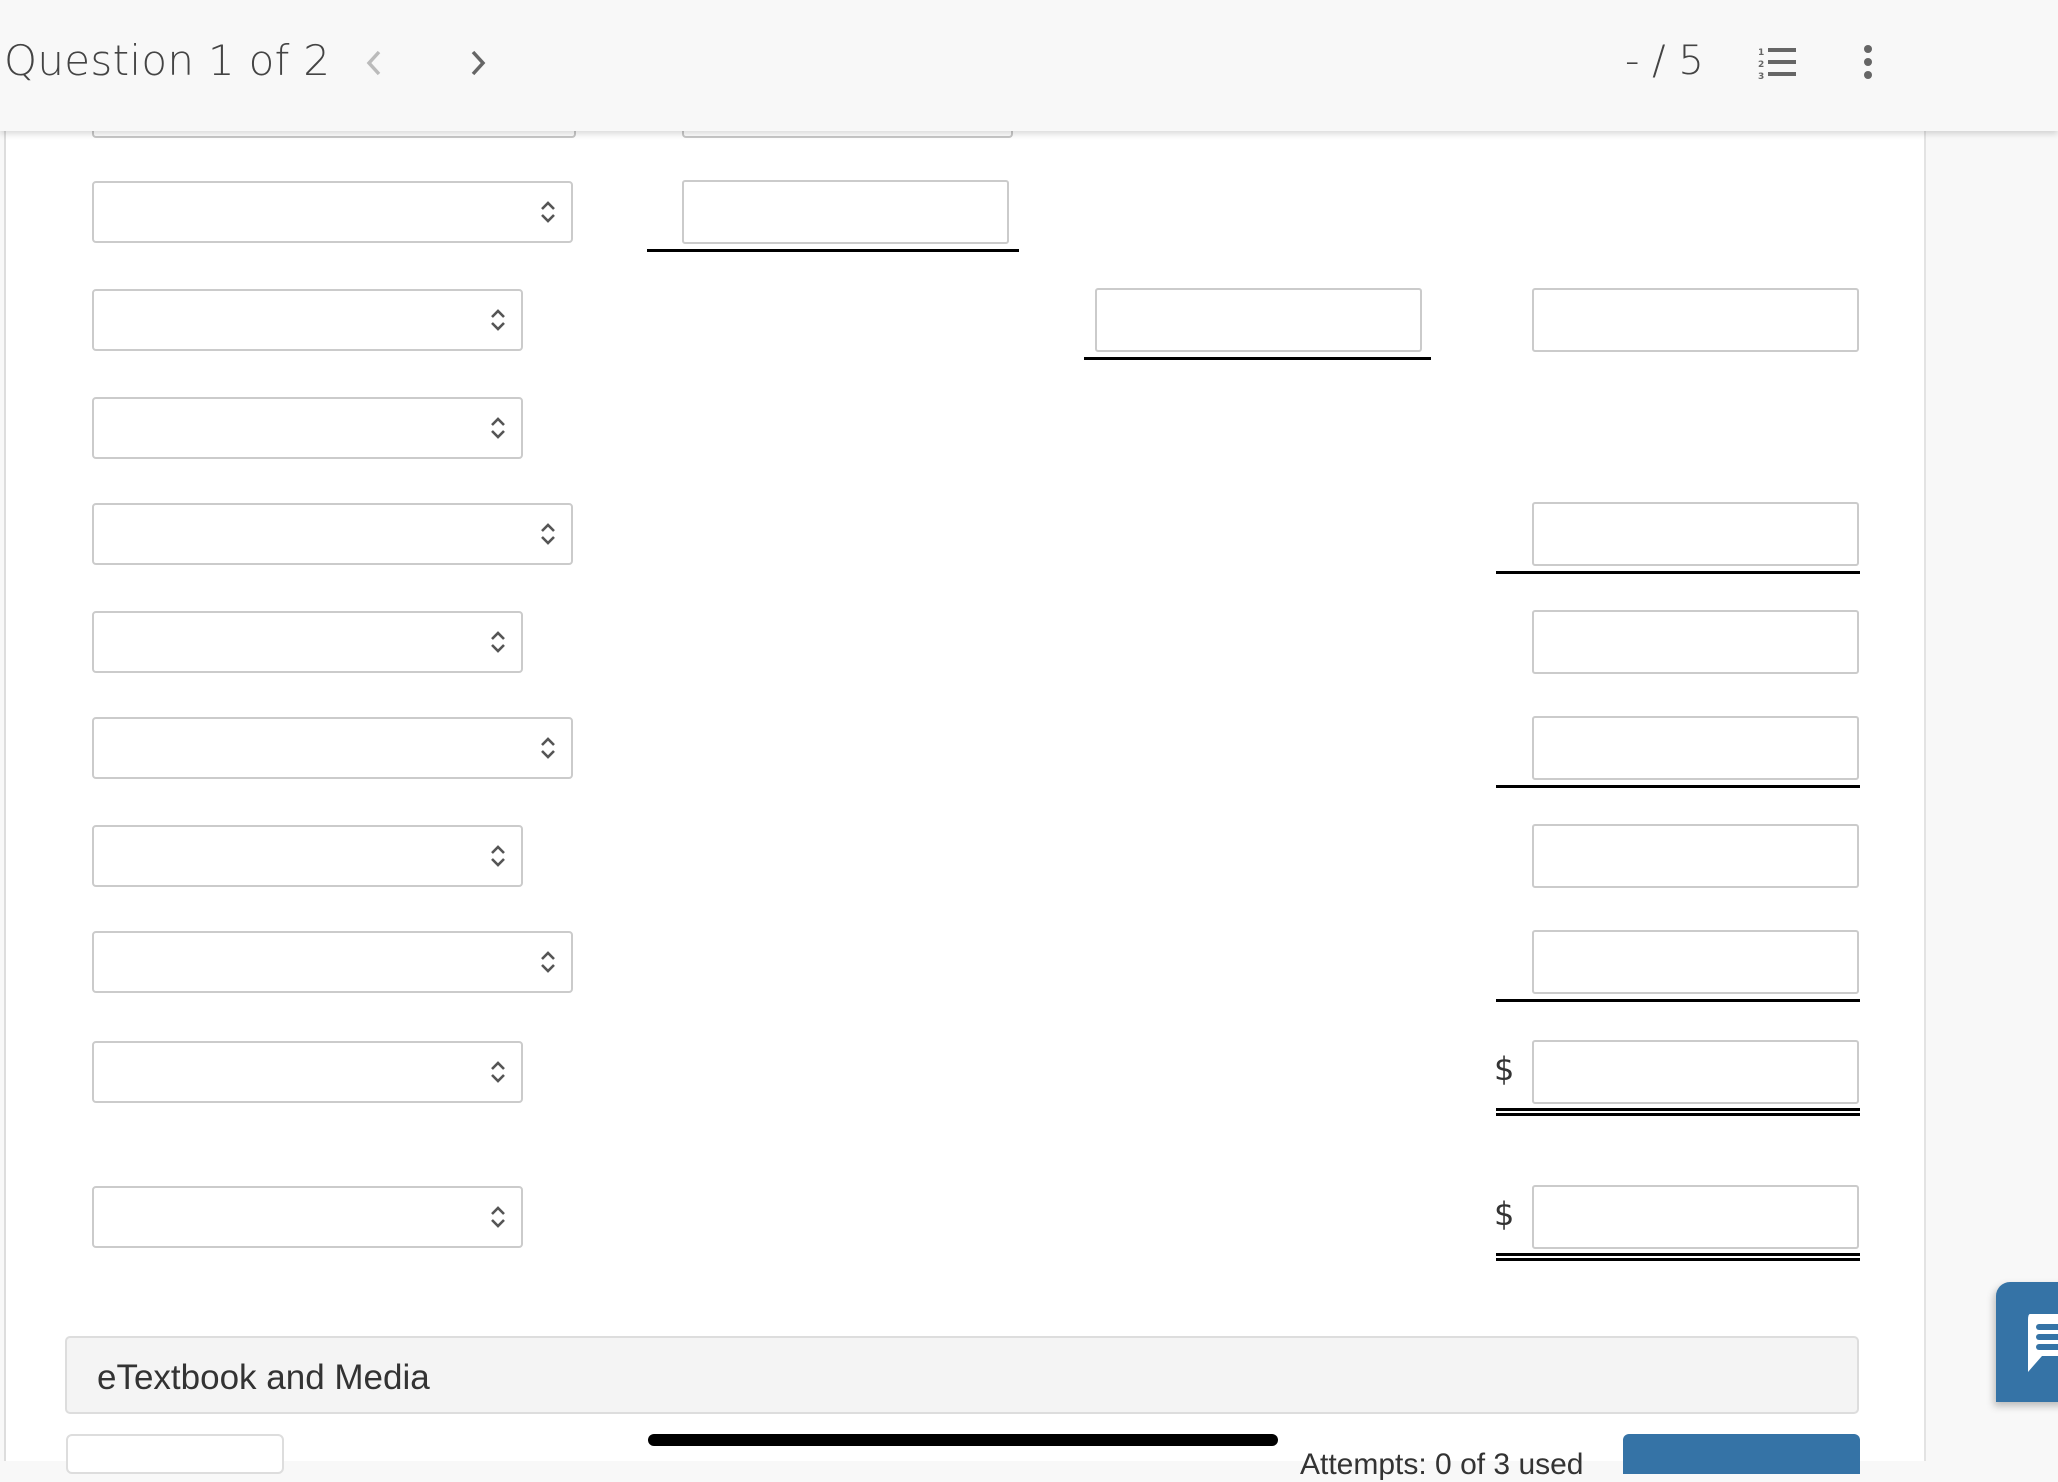 The image size is (2058, 1482). What do you see at coordinates (2027, 1342) in the screenshot?
I see `chat-help-button` at bounding box center [2027, 1342].